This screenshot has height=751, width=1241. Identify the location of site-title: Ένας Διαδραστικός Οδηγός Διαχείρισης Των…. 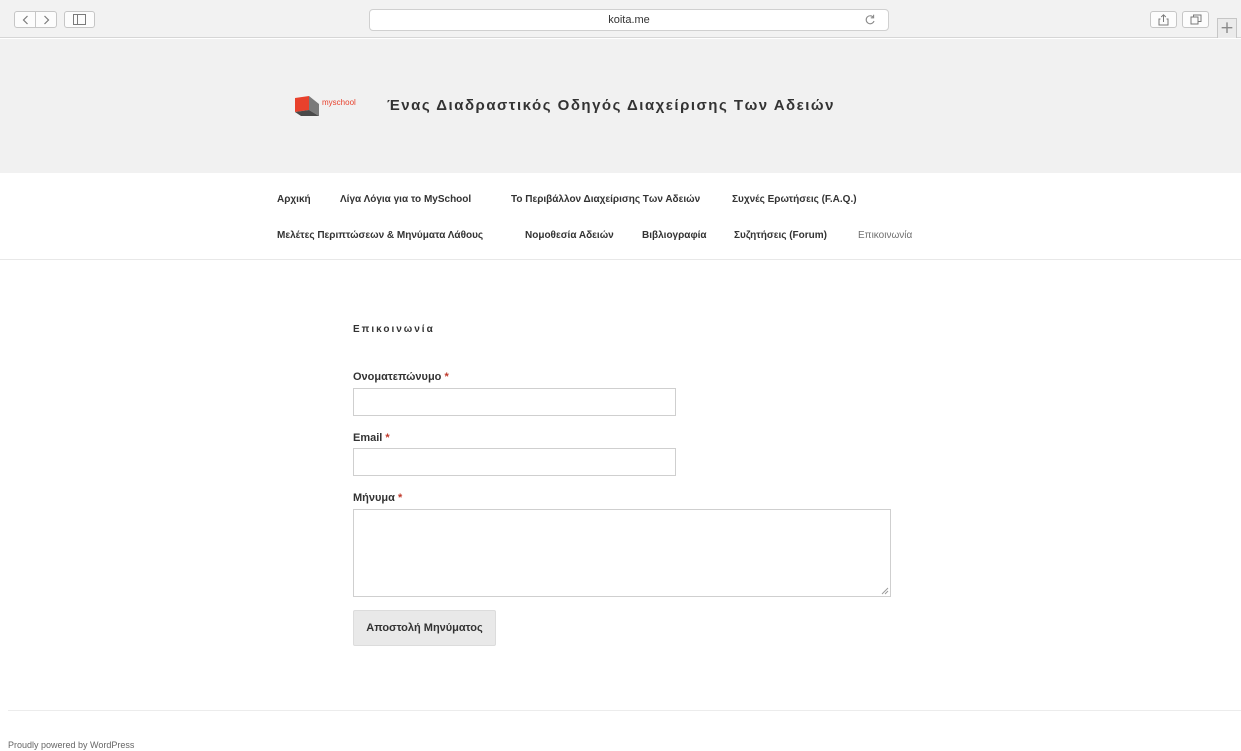
(611, 105).